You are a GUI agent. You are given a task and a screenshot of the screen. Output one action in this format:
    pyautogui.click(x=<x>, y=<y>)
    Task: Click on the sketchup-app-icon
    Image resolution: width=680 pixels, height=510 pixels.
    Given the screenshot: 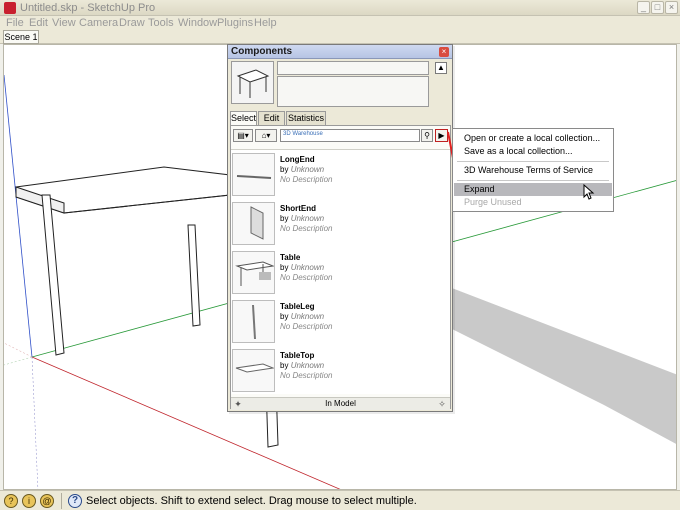 What is the action you would take?
    pyautogui.click(x=10, y=8)
    